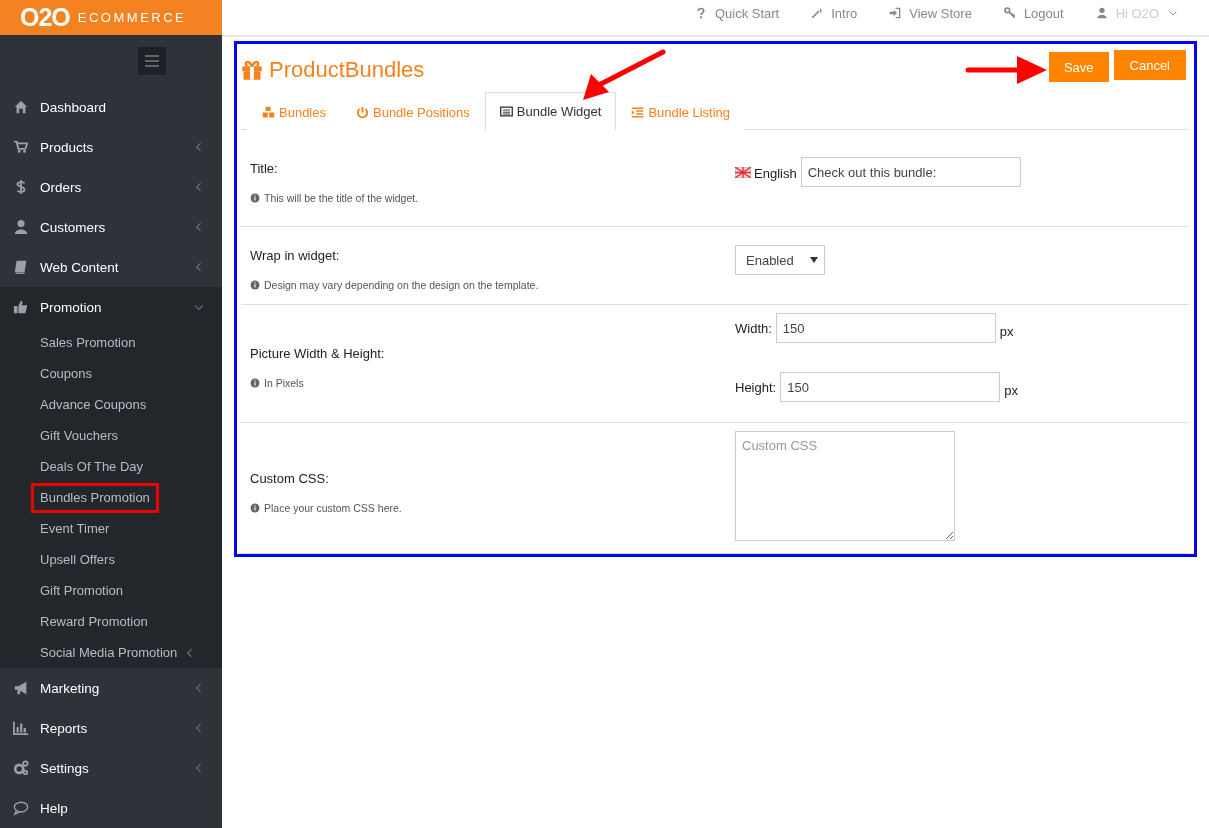 The image size is (1209, 828). What do you see at coordinates (817, 13) in the screenshot?
I see `wand-icon` at bounding box center [817, 13].